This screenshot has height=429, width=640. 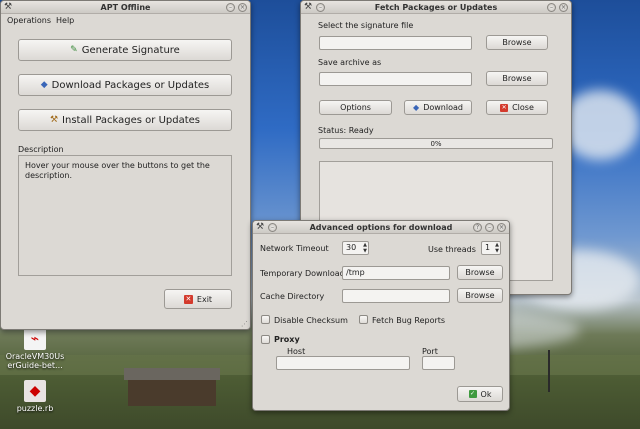 What do you see at coordinates (452, 249) in the screenshot?
I see `use-threads-label: Use threads` at bounding box center [452, 249].